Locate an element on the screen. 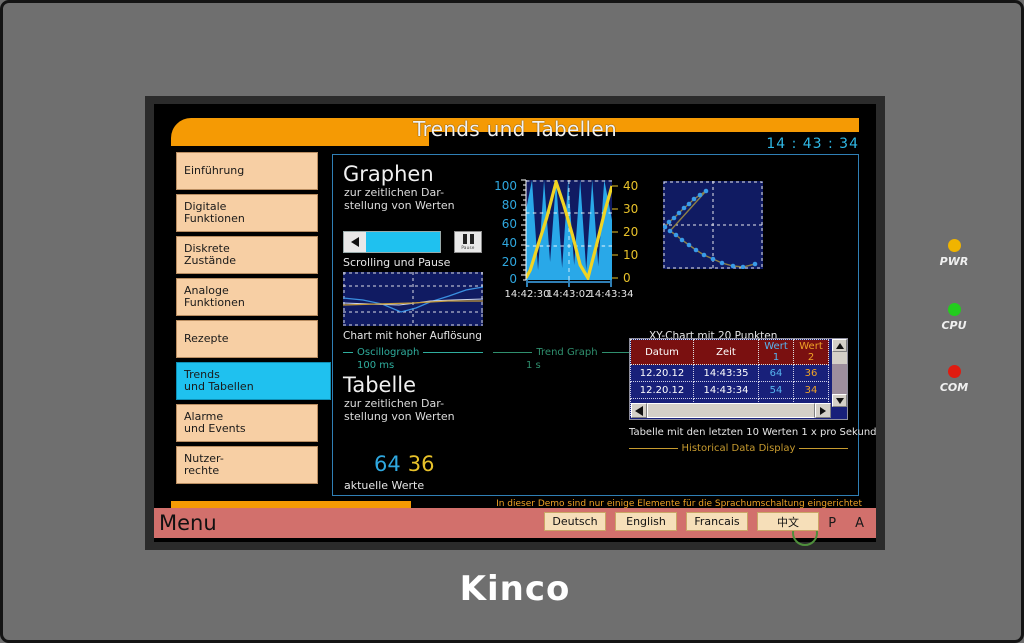 This screenshot has width=1024, height=643. table-header-row: Datum Zeit Wert 1 Wert 2 is located at coordinates (729, 352).